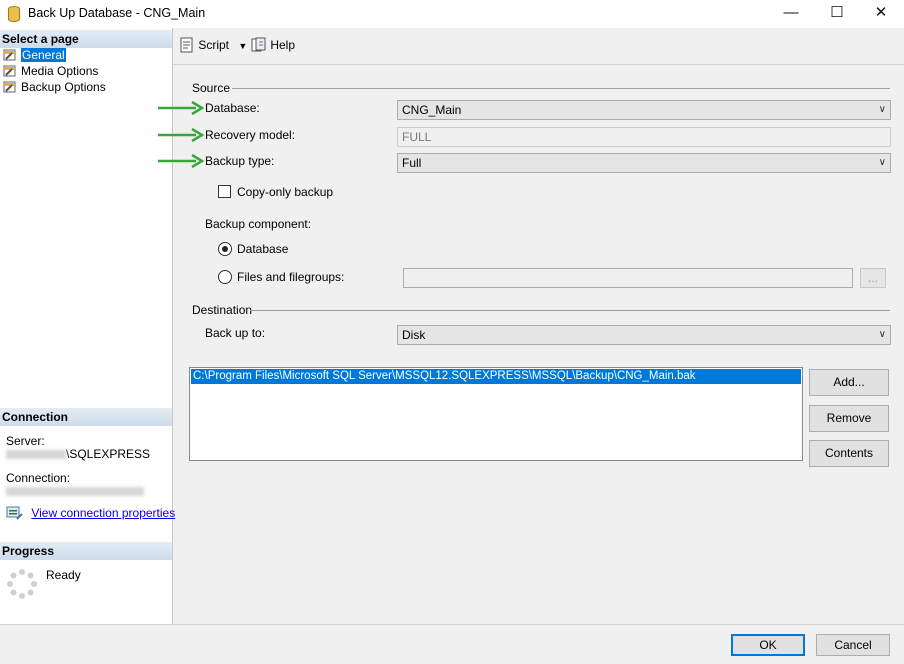 The width and height of the screenshot is (904, 664). Describe the element at coordinates (791, 14) in the screenshot. I see `minimize-button: —` at that location.